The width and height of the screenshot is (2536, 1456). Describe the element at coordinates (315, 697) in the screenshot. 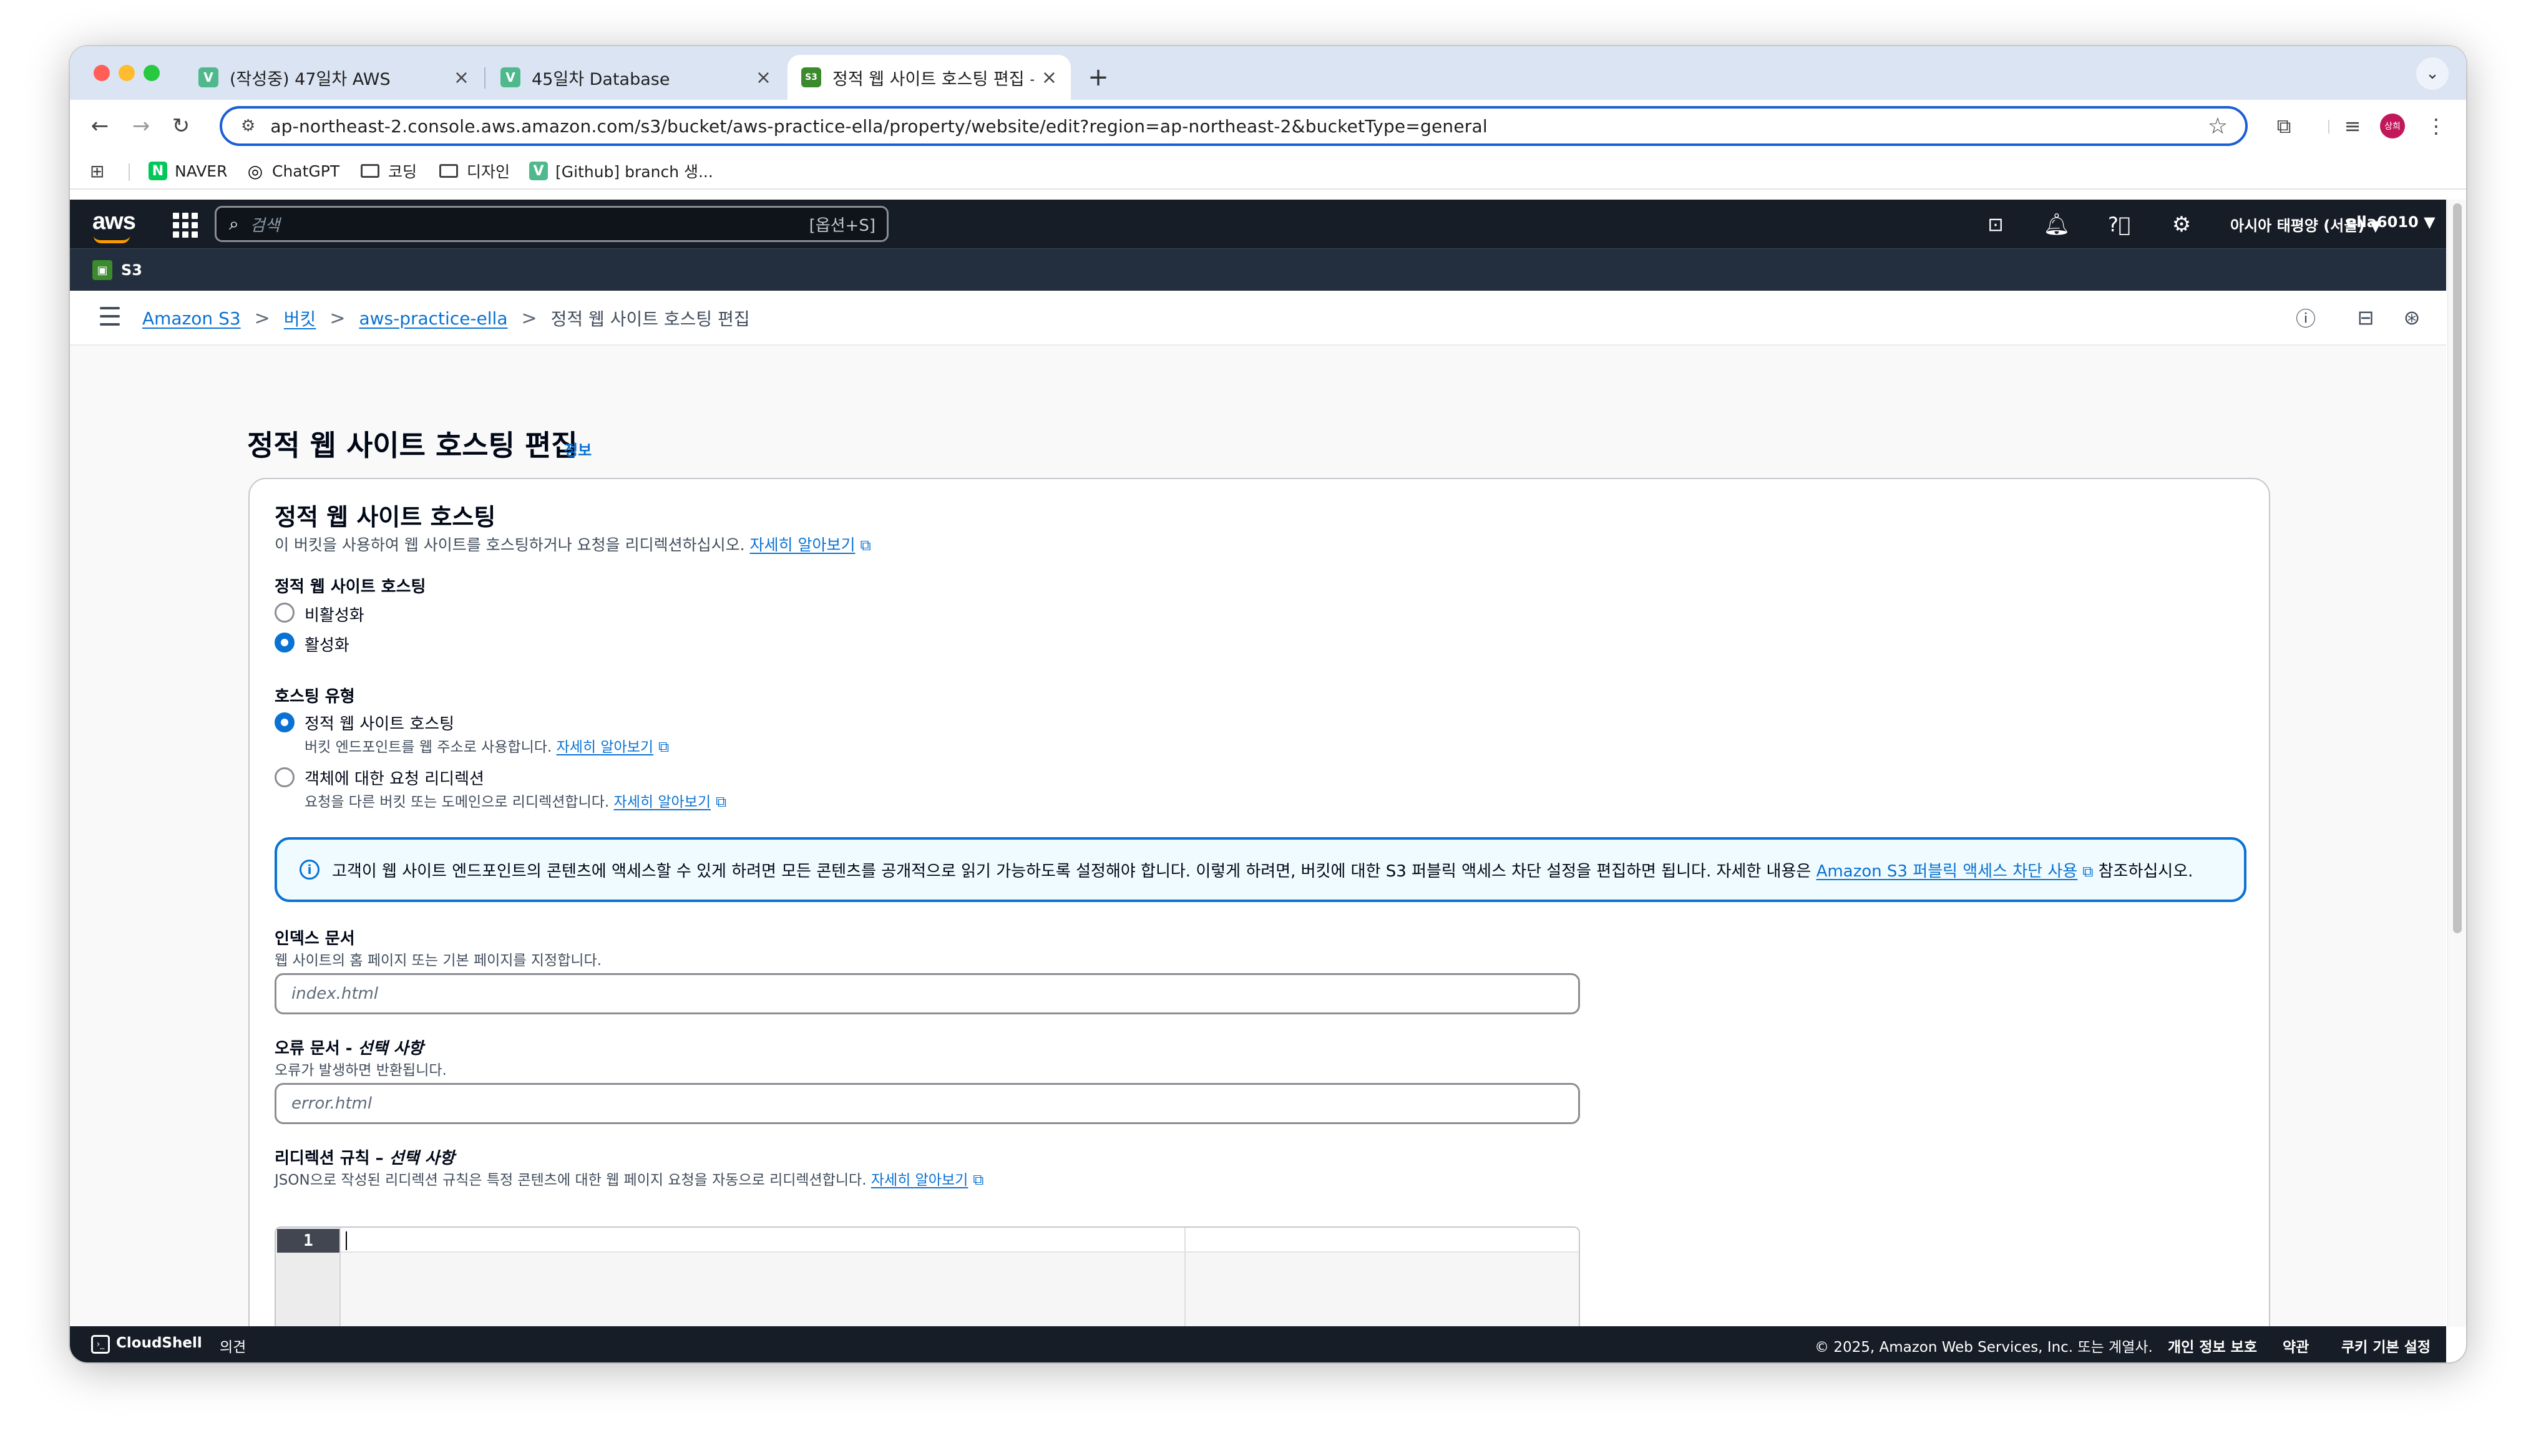

I see `hosting-type-label: 호스팅 유형` at that location.